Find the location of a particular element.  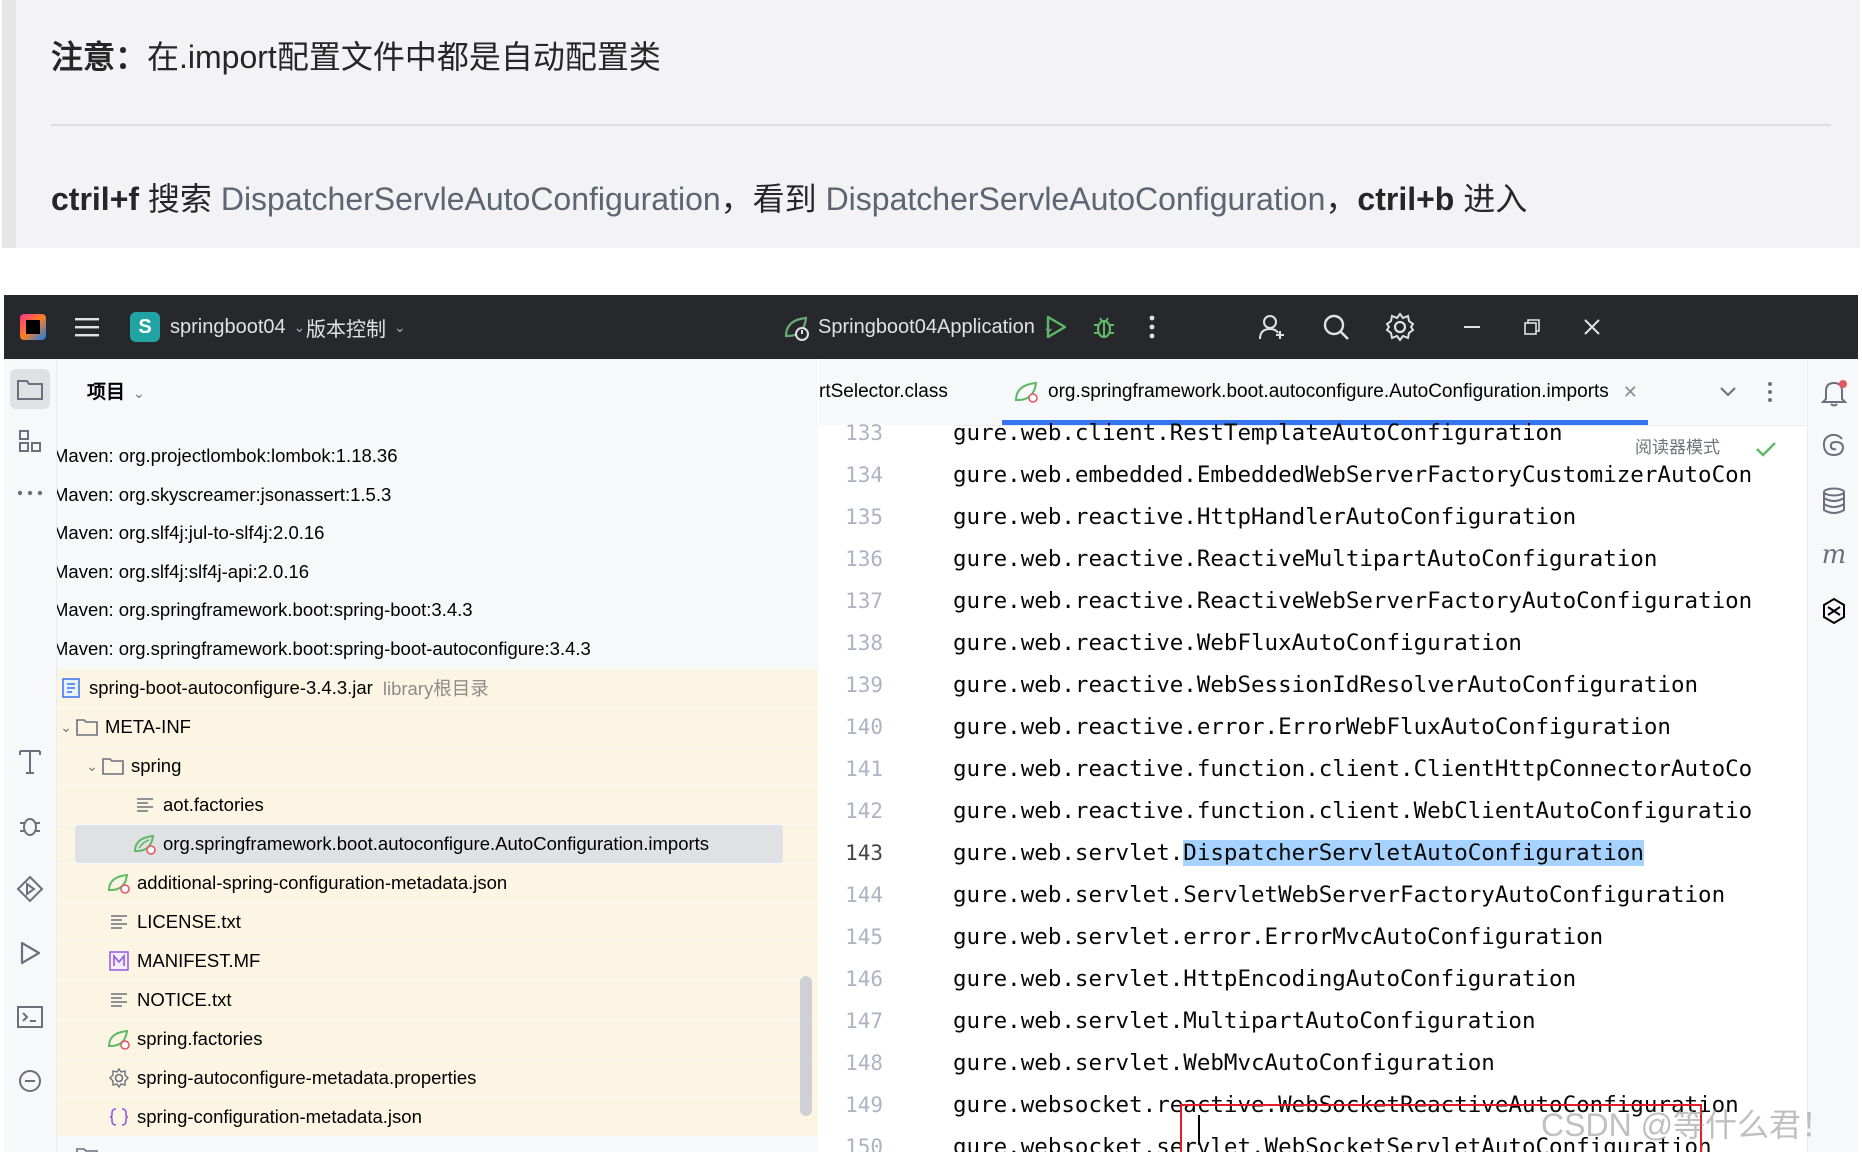

line-number: 138 is located at coordinates (864, 643).